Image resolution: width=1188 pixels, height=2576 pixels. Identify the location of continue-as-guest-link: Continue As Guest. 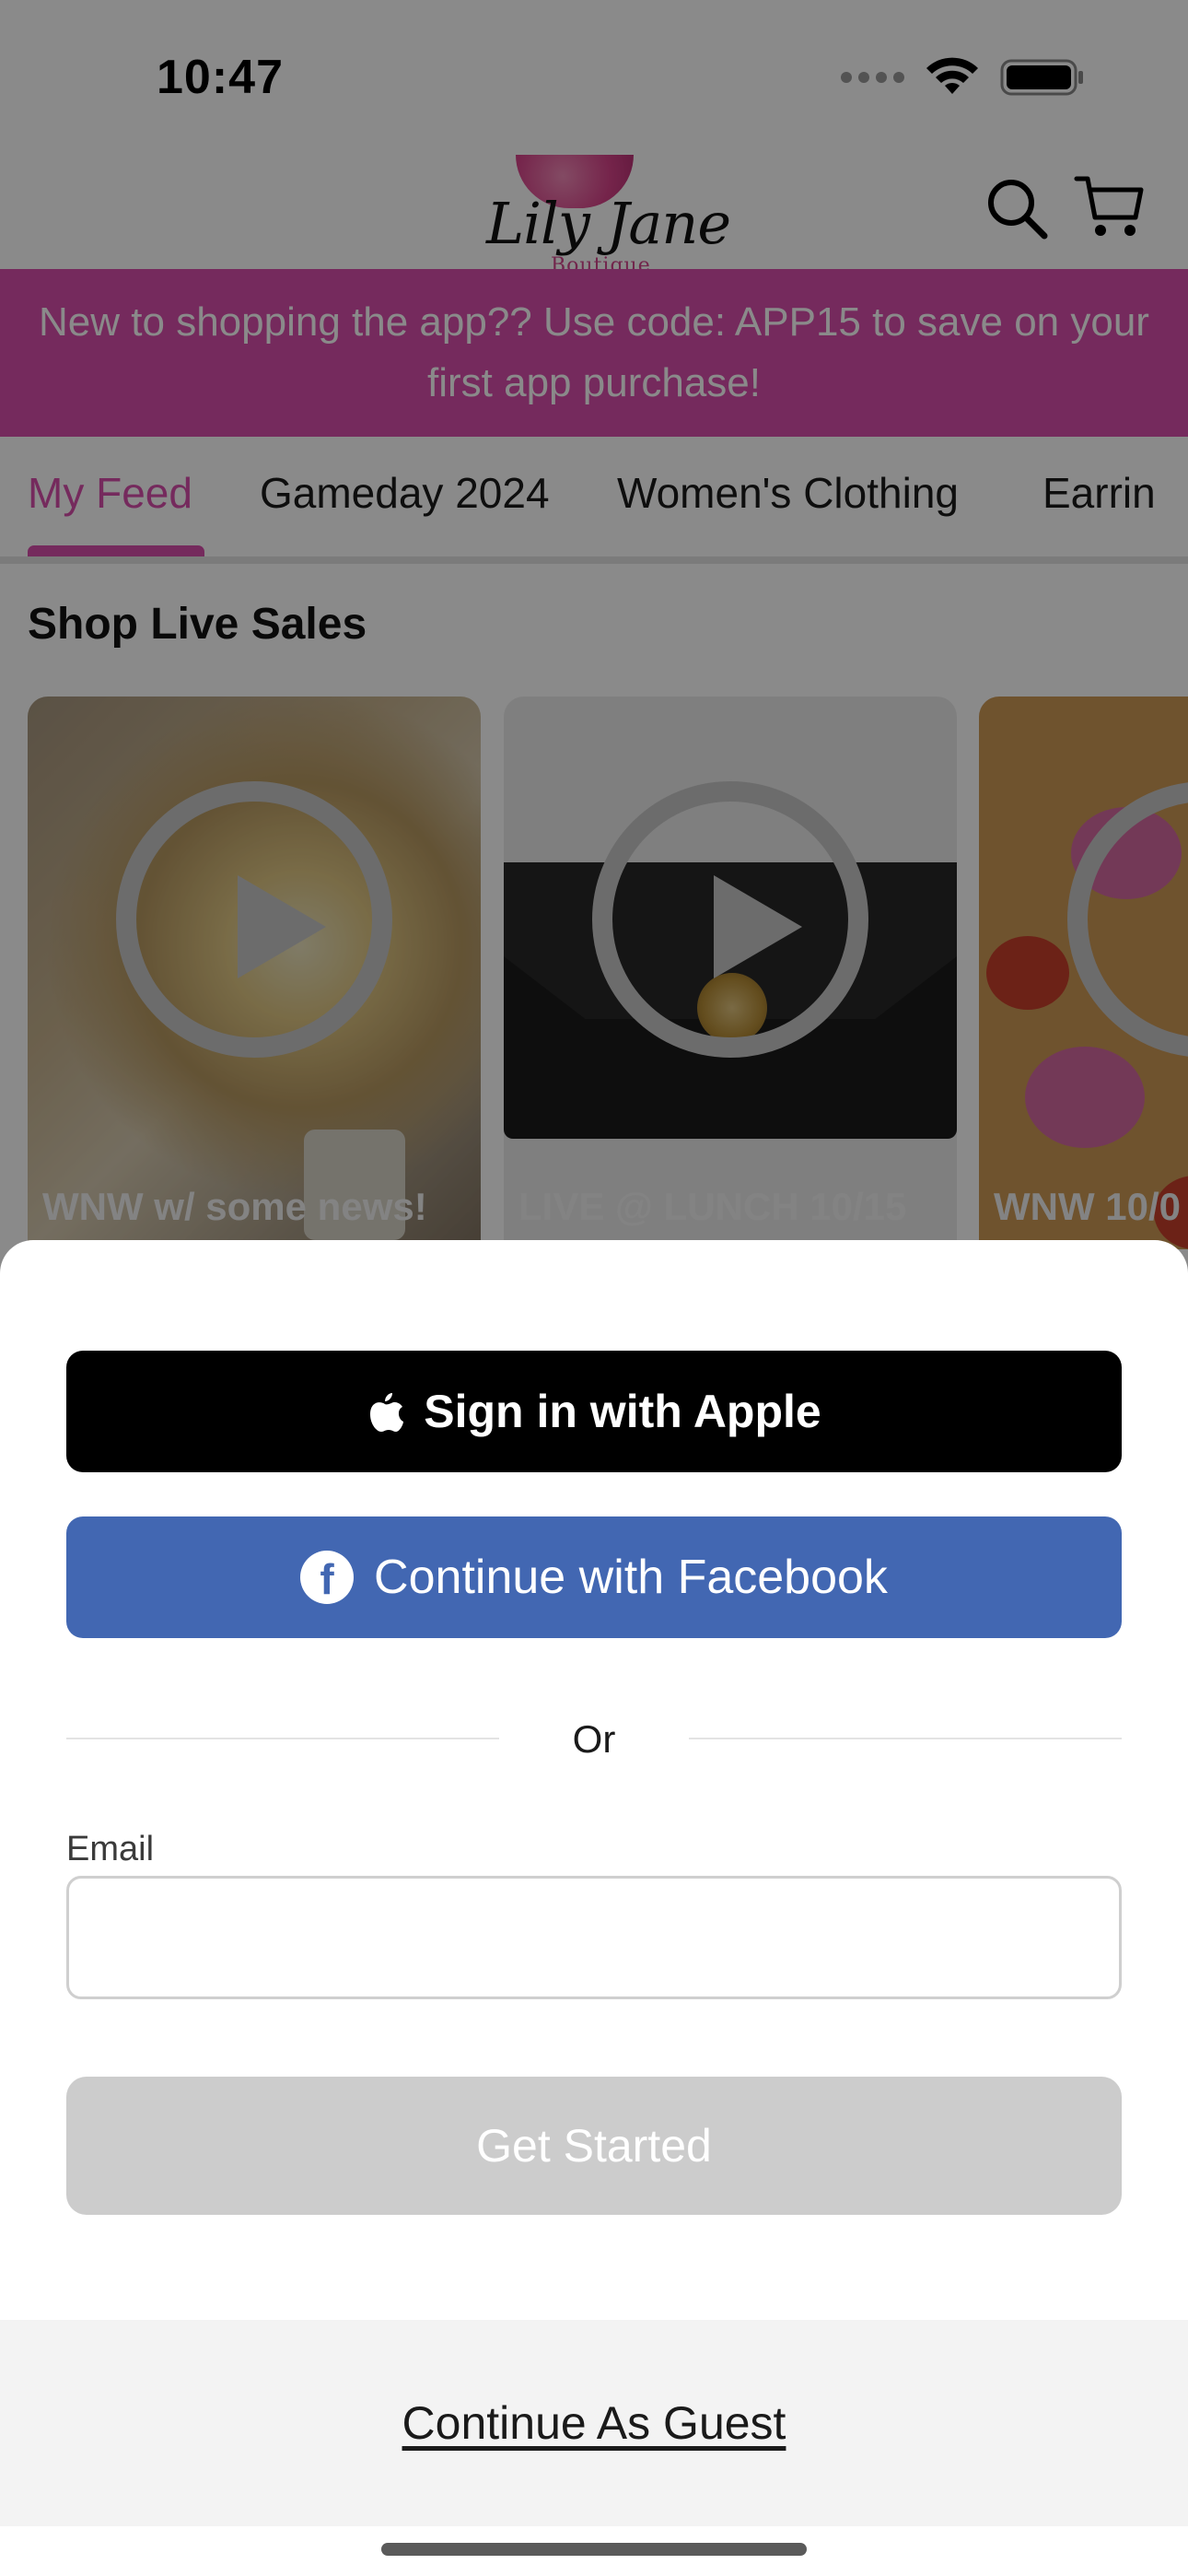
(594, 2423).